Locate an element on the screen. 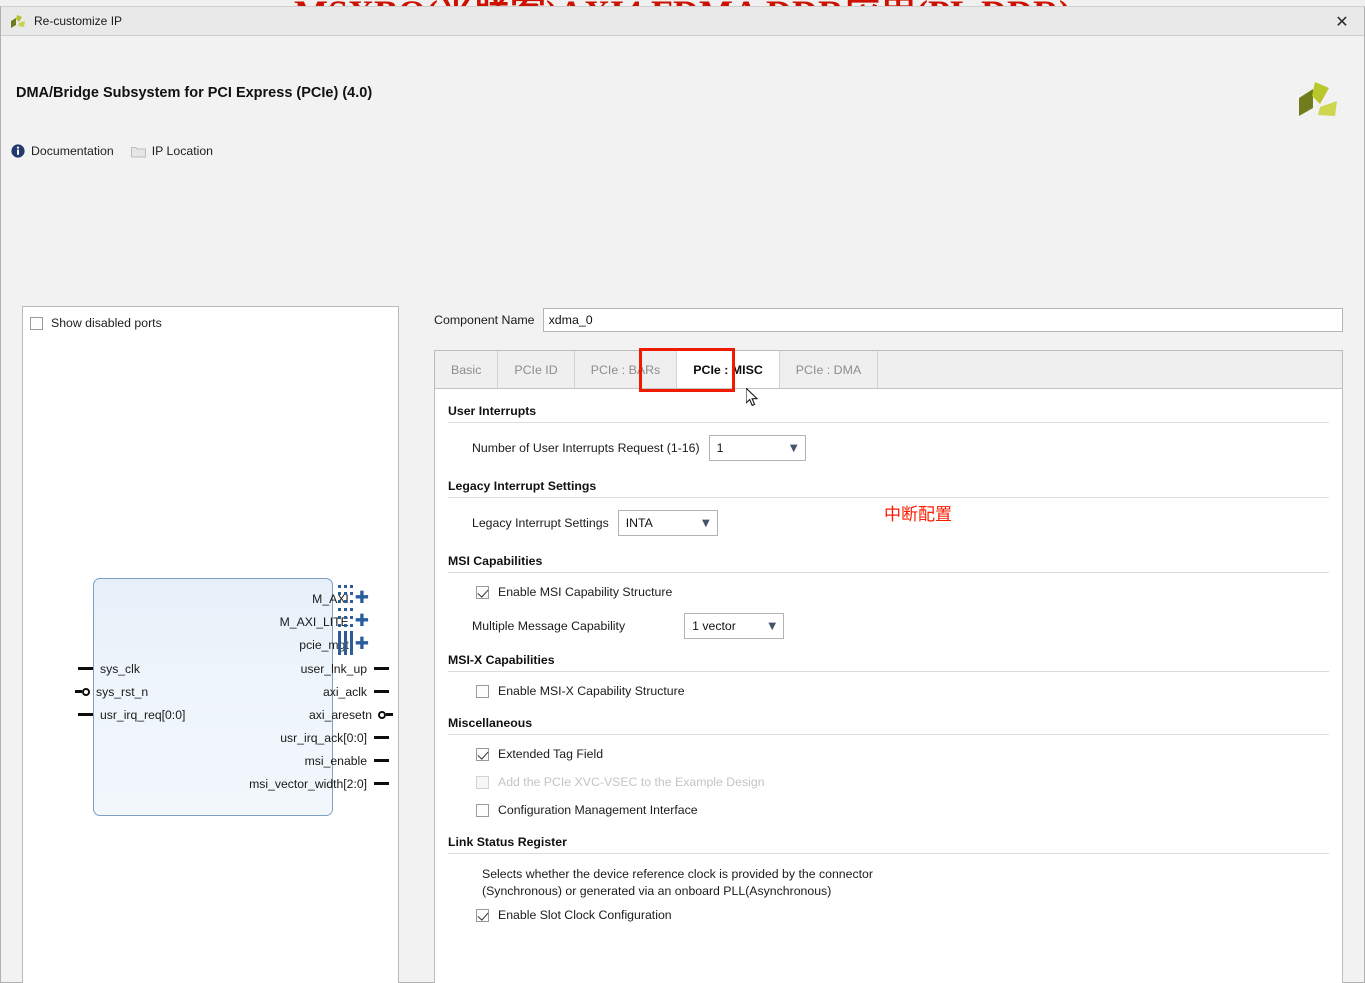  port-msi-vector-width: msi_vector_width[2:0] is located at coordinates (319, 783).